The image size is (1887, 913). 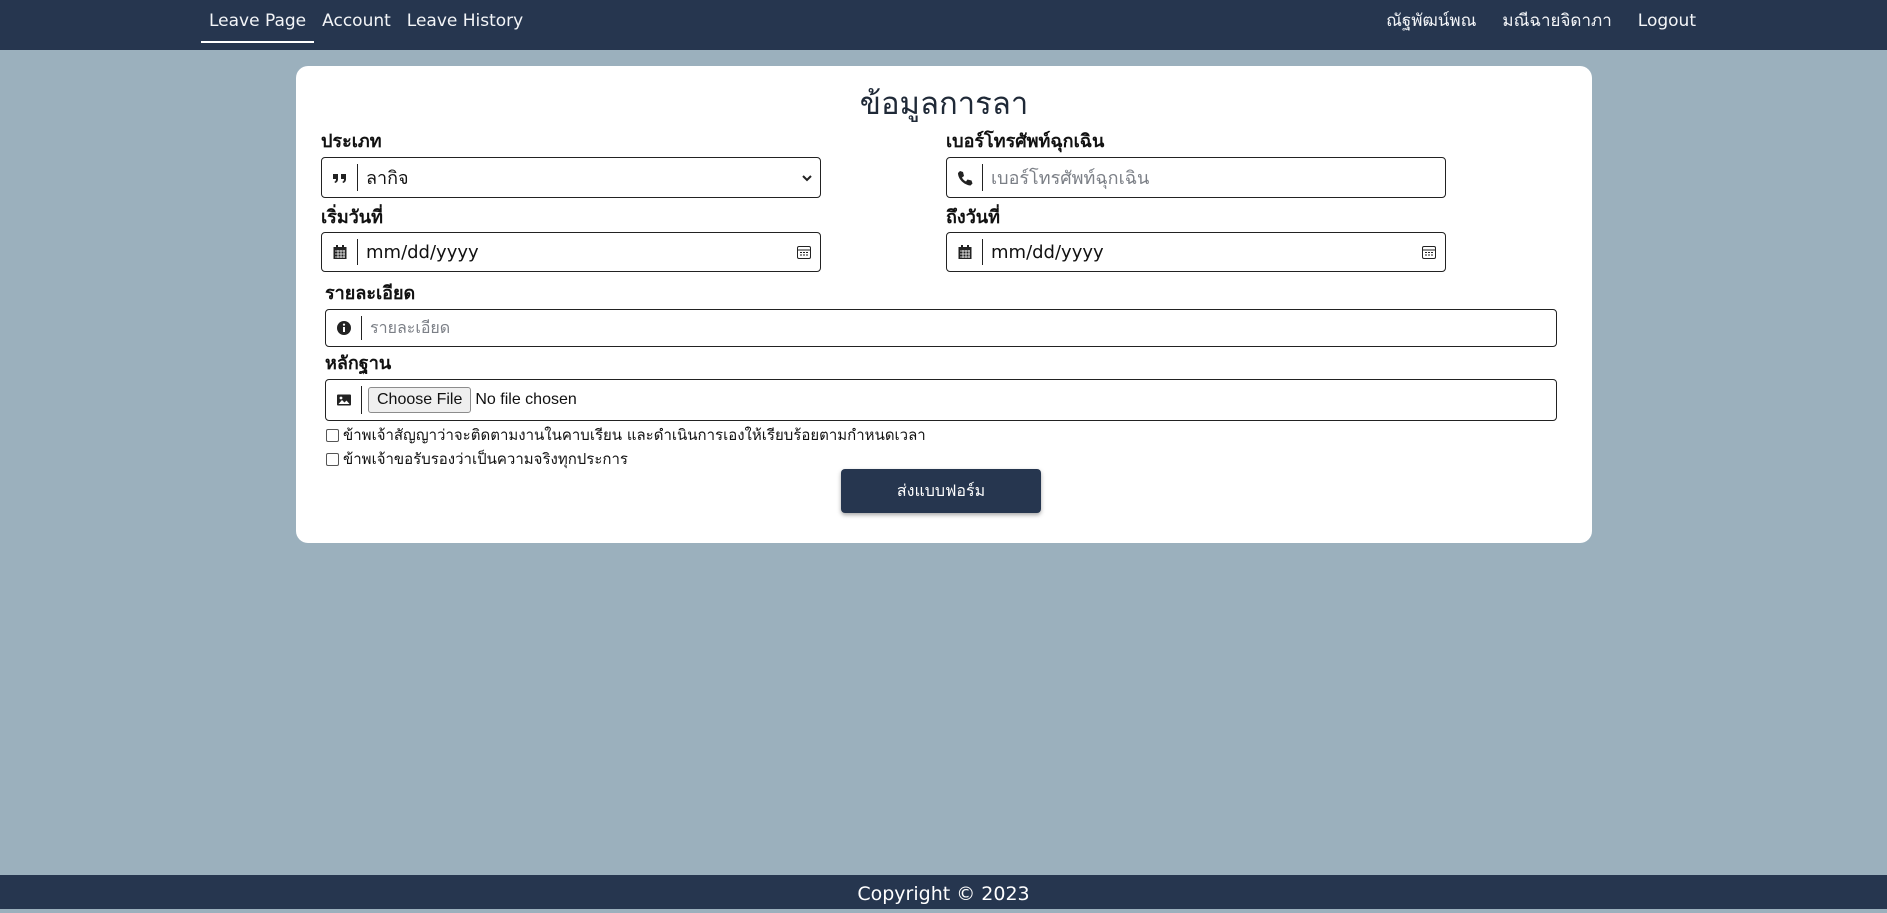 I want to click on logout-link: Logout, so click(x=1667, y=25).